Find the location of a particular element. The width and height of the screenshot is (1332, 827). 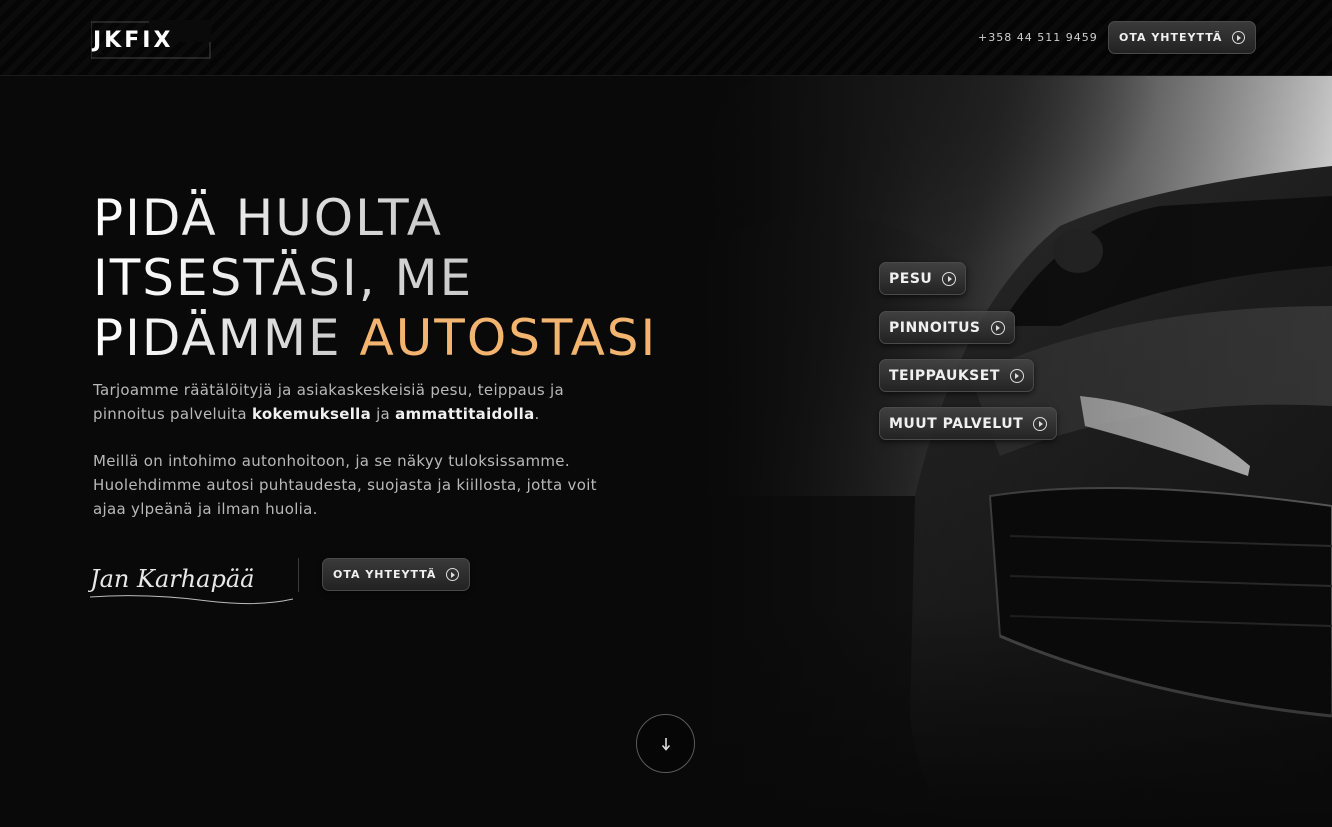

header-contact-label: OTA YHTEYTTÄ is located at coordinates (1171, 37).